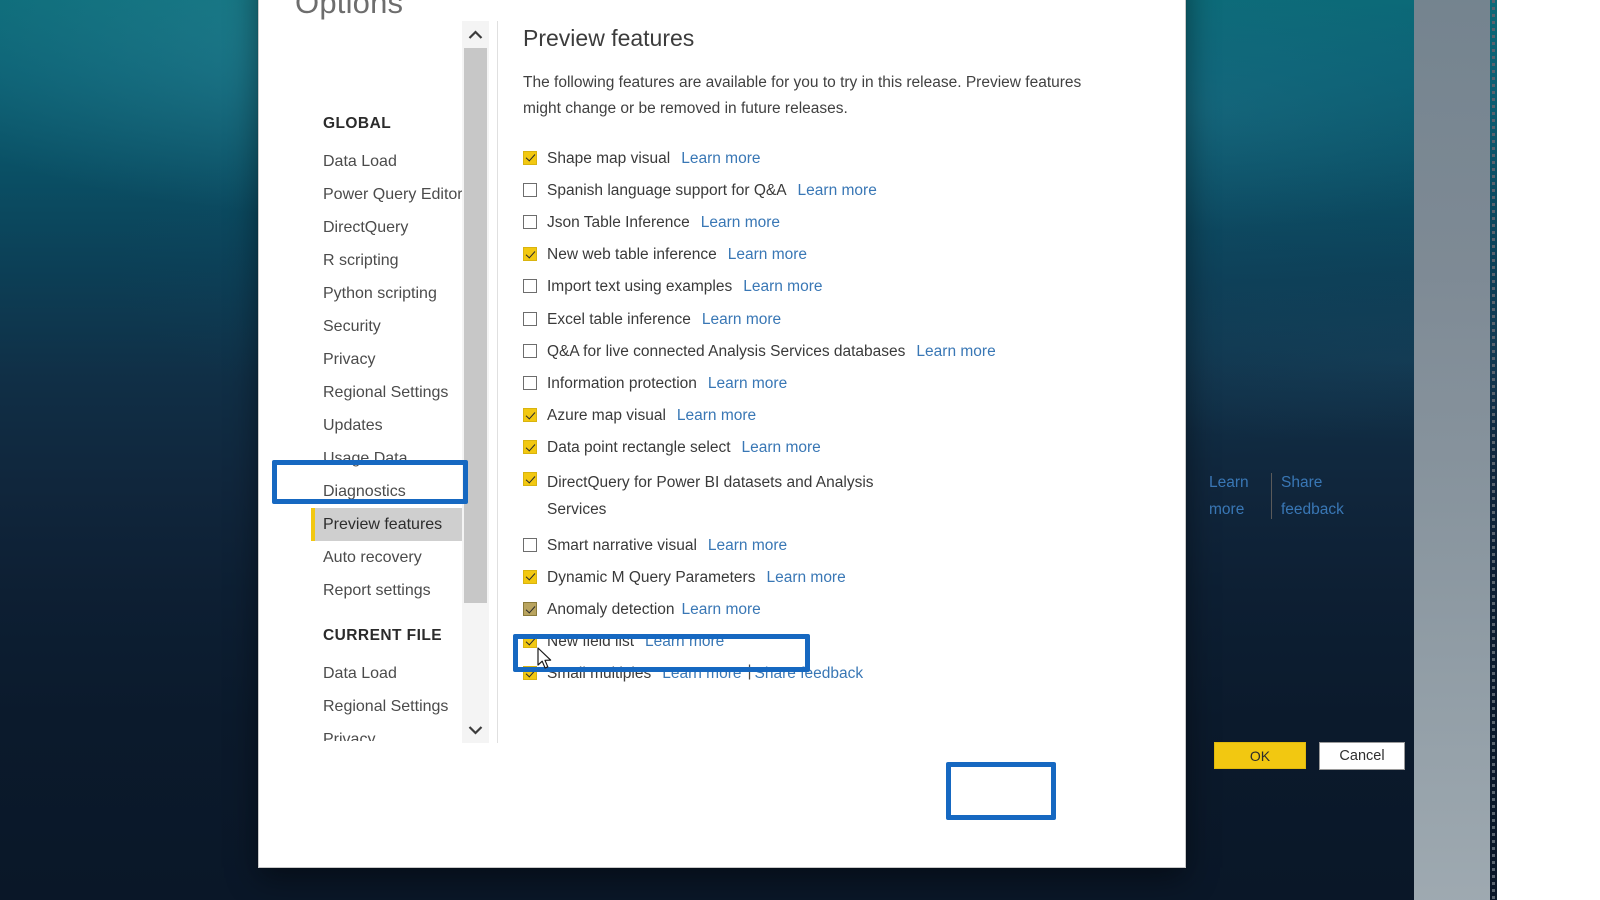  Describe the element at coordinates (397, 491) in the screenshot. I see `nav-item-diagnostics: Diagnostics` at that location.